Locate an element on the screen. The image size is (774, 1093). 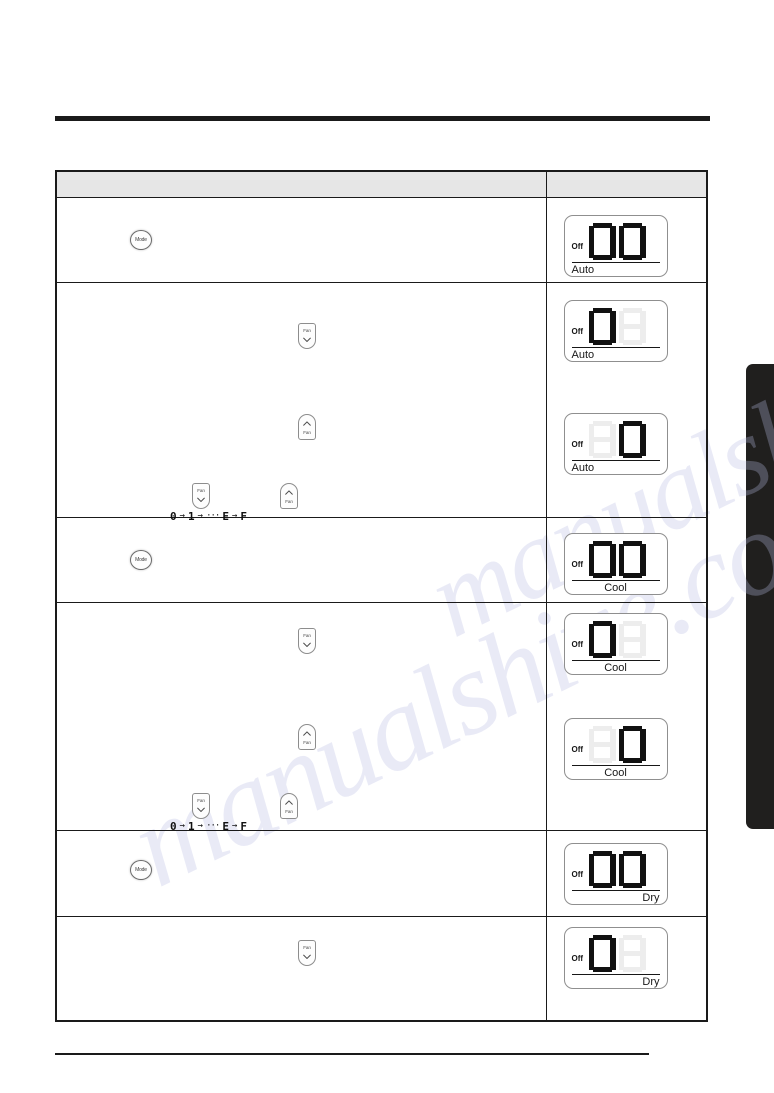
table-header-row is located at coordinates (381, 184).